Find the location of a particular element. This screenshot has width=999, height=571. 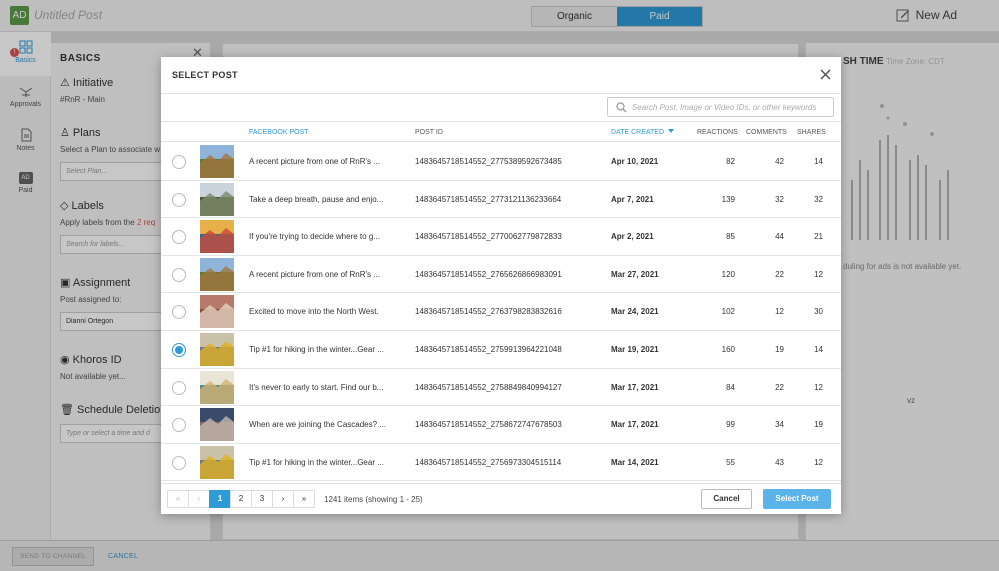

post-id: 1483645718514552_2758672747678503 is located at coordinates (488, 425).